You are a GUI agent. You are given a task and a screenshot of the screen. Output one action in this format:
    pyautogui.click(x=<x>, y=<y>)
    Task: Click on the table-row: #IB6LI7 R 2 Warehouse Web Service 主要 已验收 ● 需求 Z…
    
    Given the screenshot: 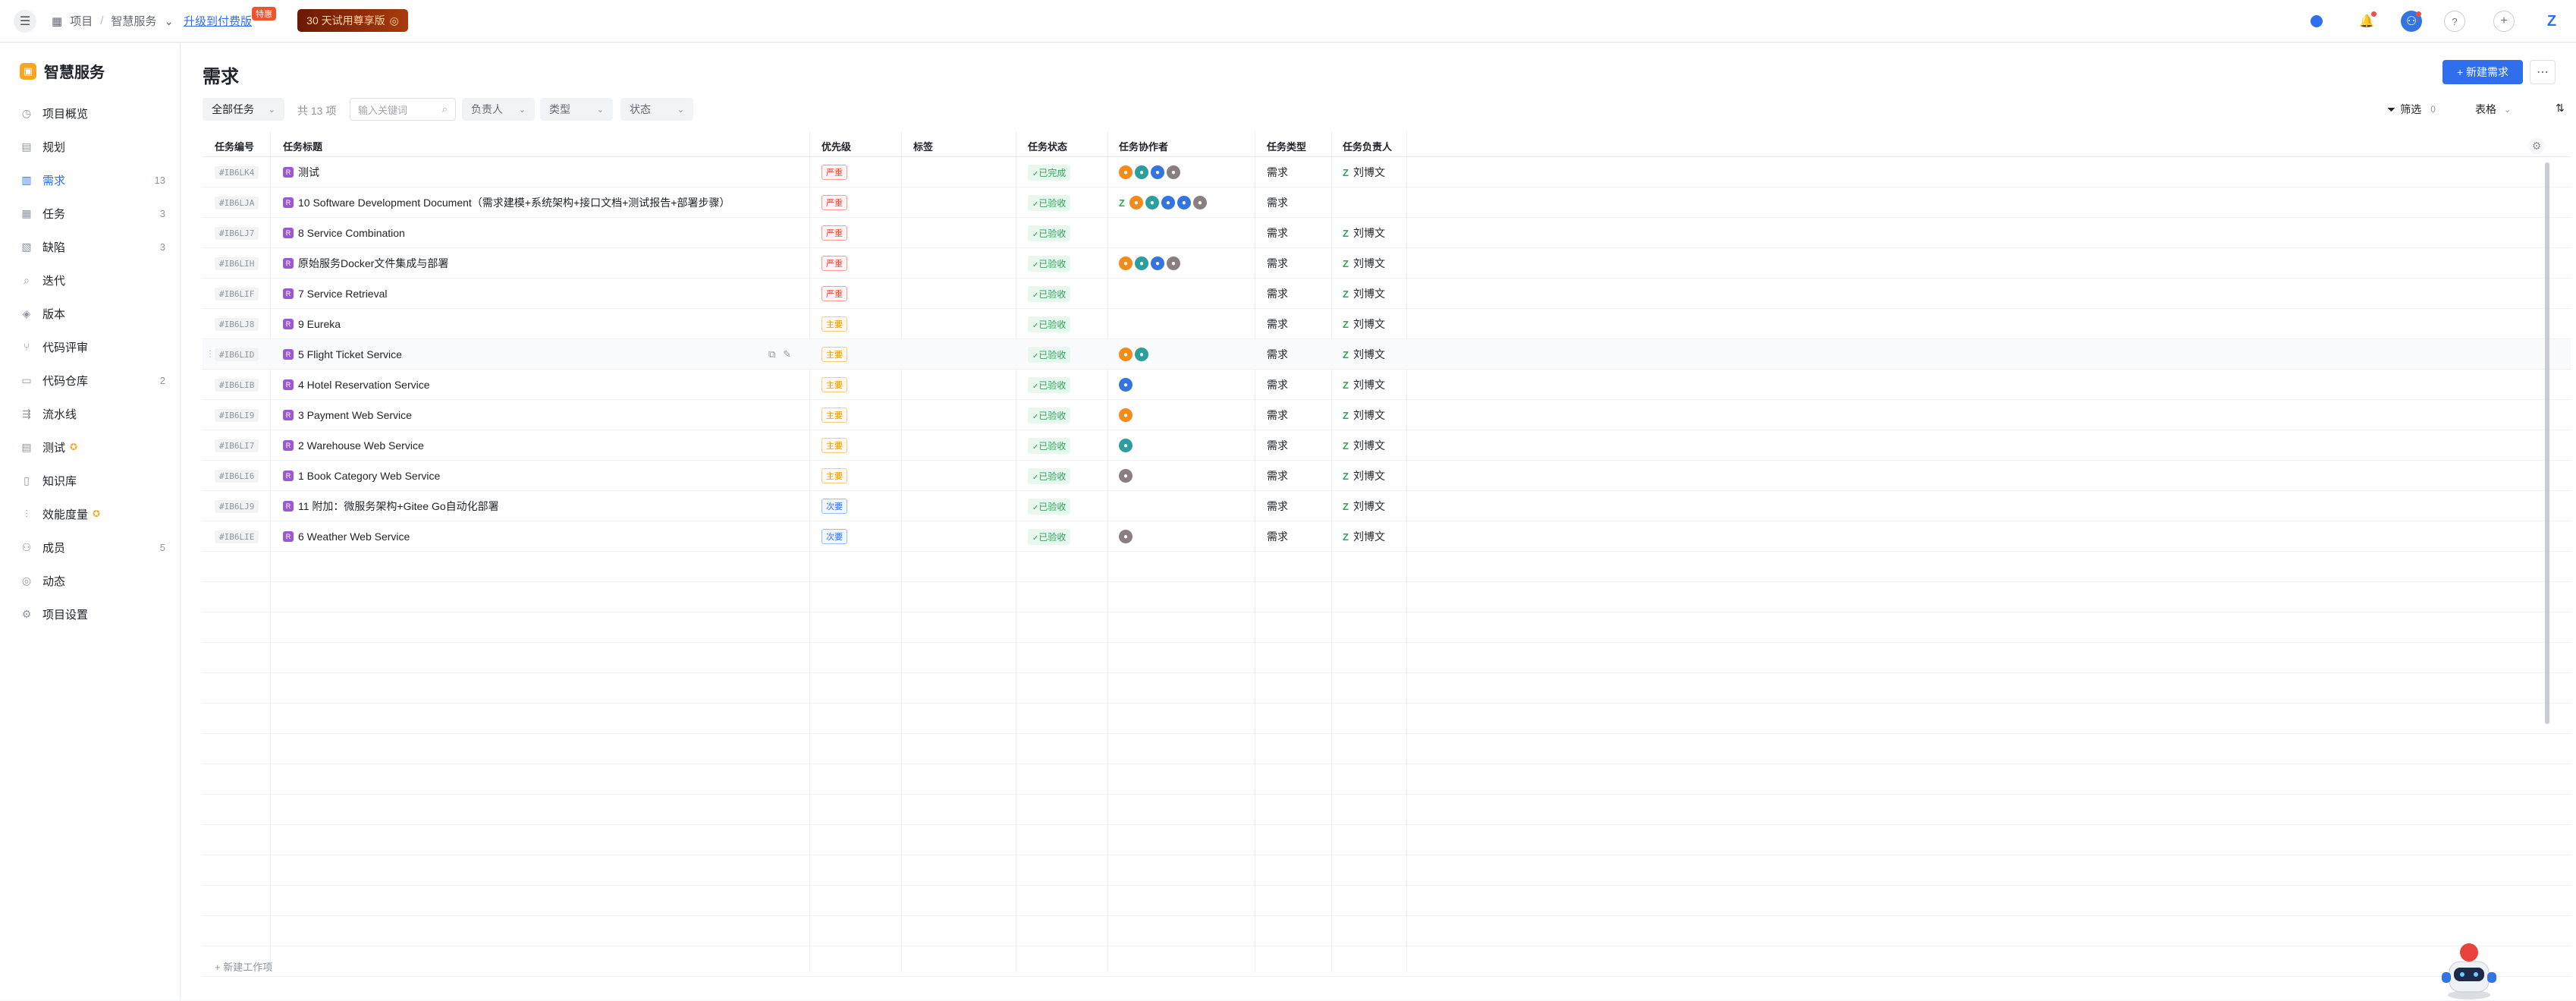 What is the action you would take?
    pyautogui.click(x=1387, y=445)
    